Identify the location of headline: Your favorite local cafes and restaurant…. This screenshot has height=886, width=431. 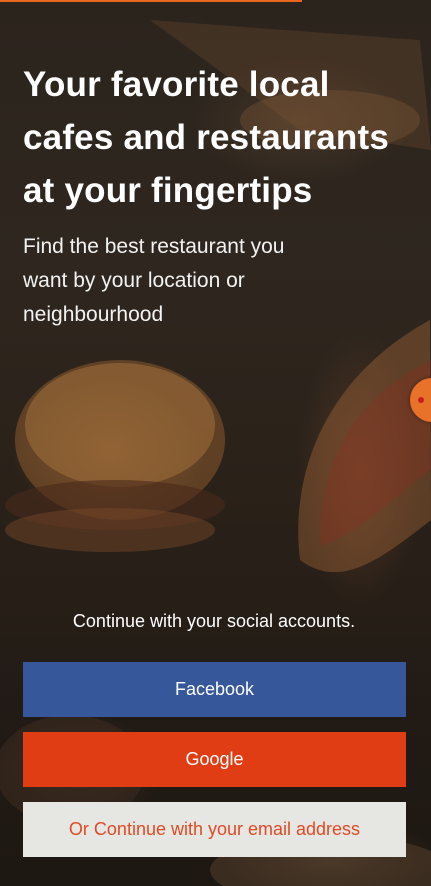
(206, 137).